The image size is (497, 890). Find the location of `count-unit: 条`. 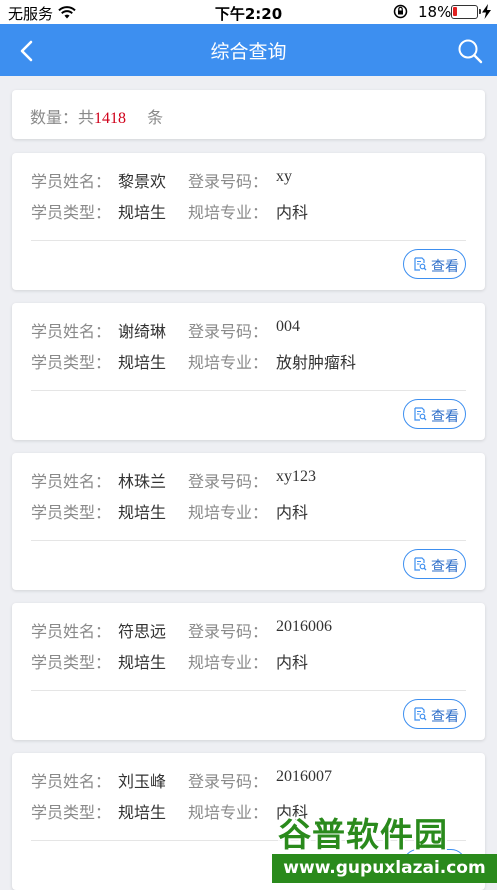

count-unit: 条 is located at coordinates (155, 117).